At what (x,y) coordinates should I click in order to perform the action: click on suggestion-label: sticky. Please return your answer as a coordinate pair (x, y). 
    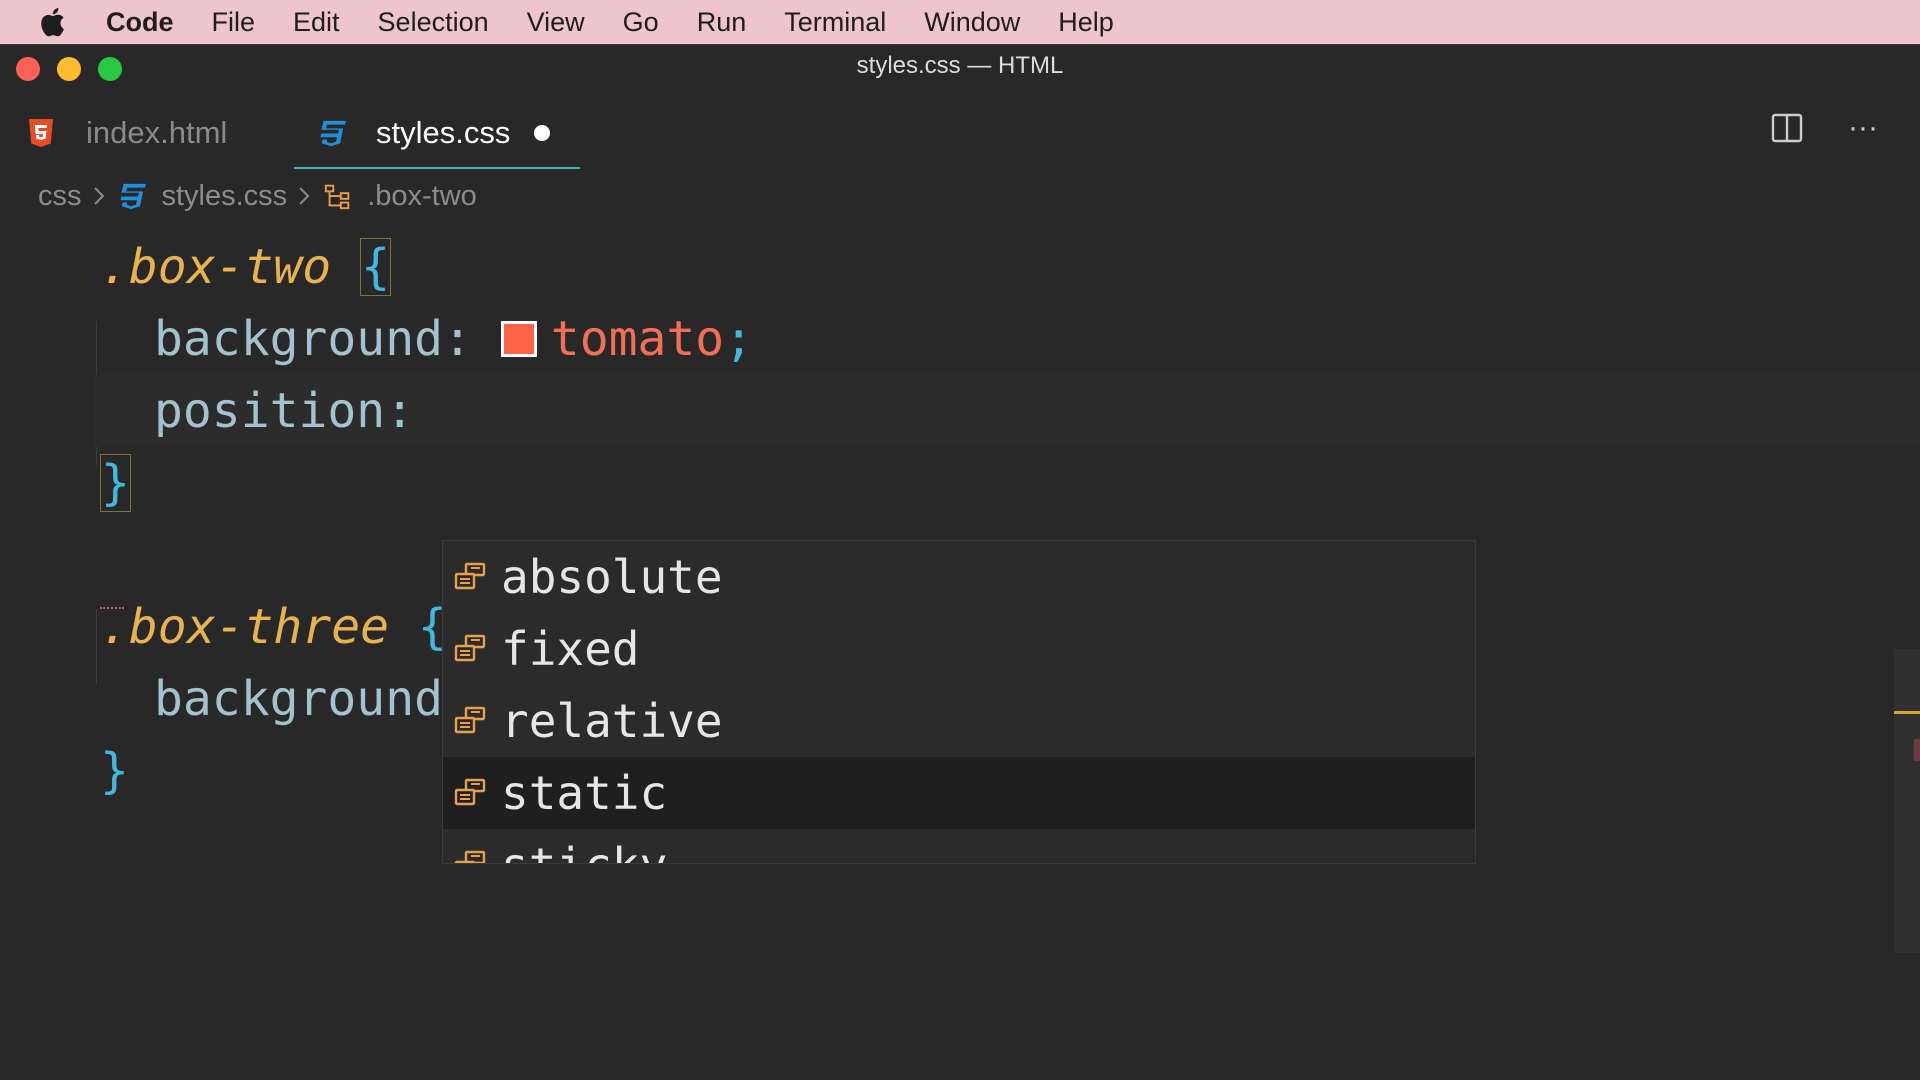
    Looking at the image, I should click on (584, 850).